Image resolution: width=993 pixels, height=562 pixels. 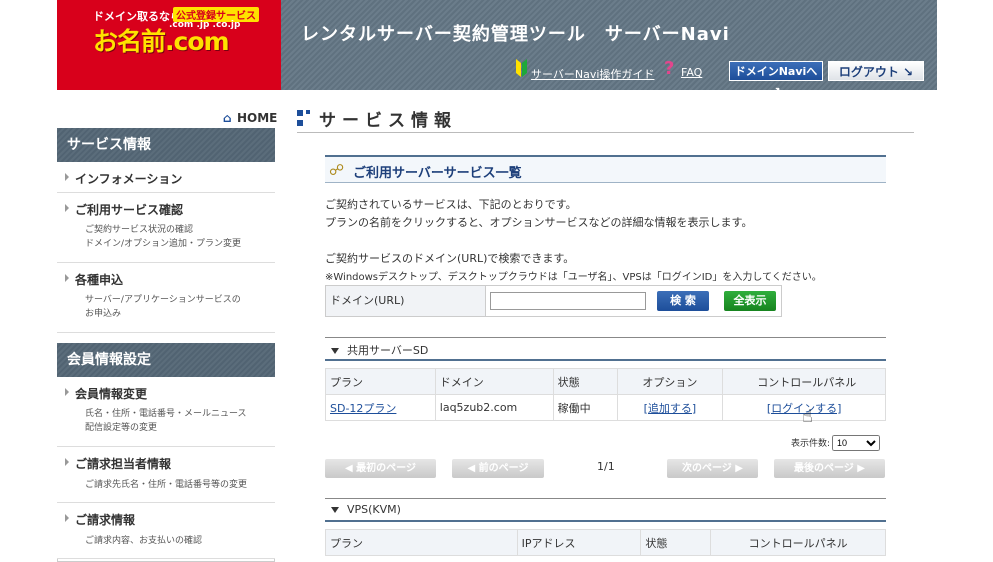 What do you see at coordinates (450, 258) in the screenshot?
I see `search-intro: ご契約サービスのドメイン(URL)で検索できます。` at bounding box center [450, 258].